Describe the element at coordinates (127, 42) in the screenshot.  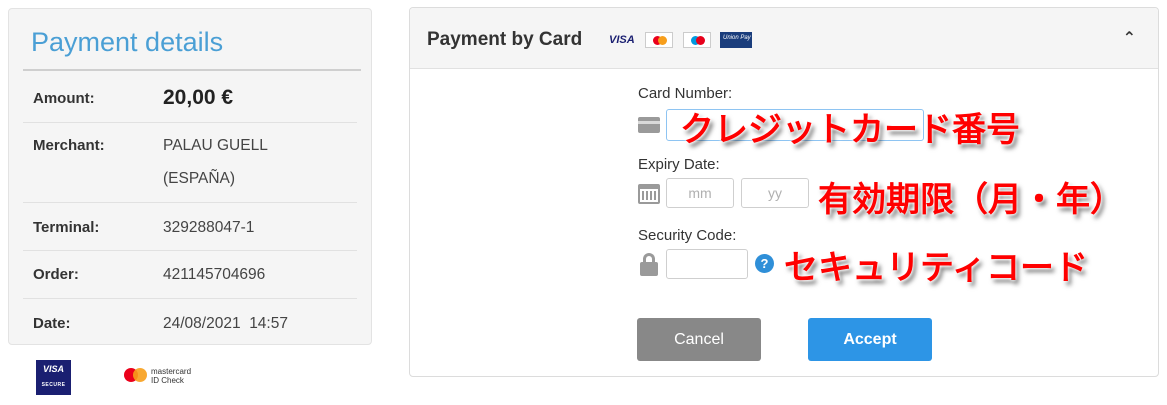
I see `payment-details-title: Payment details` at that location.